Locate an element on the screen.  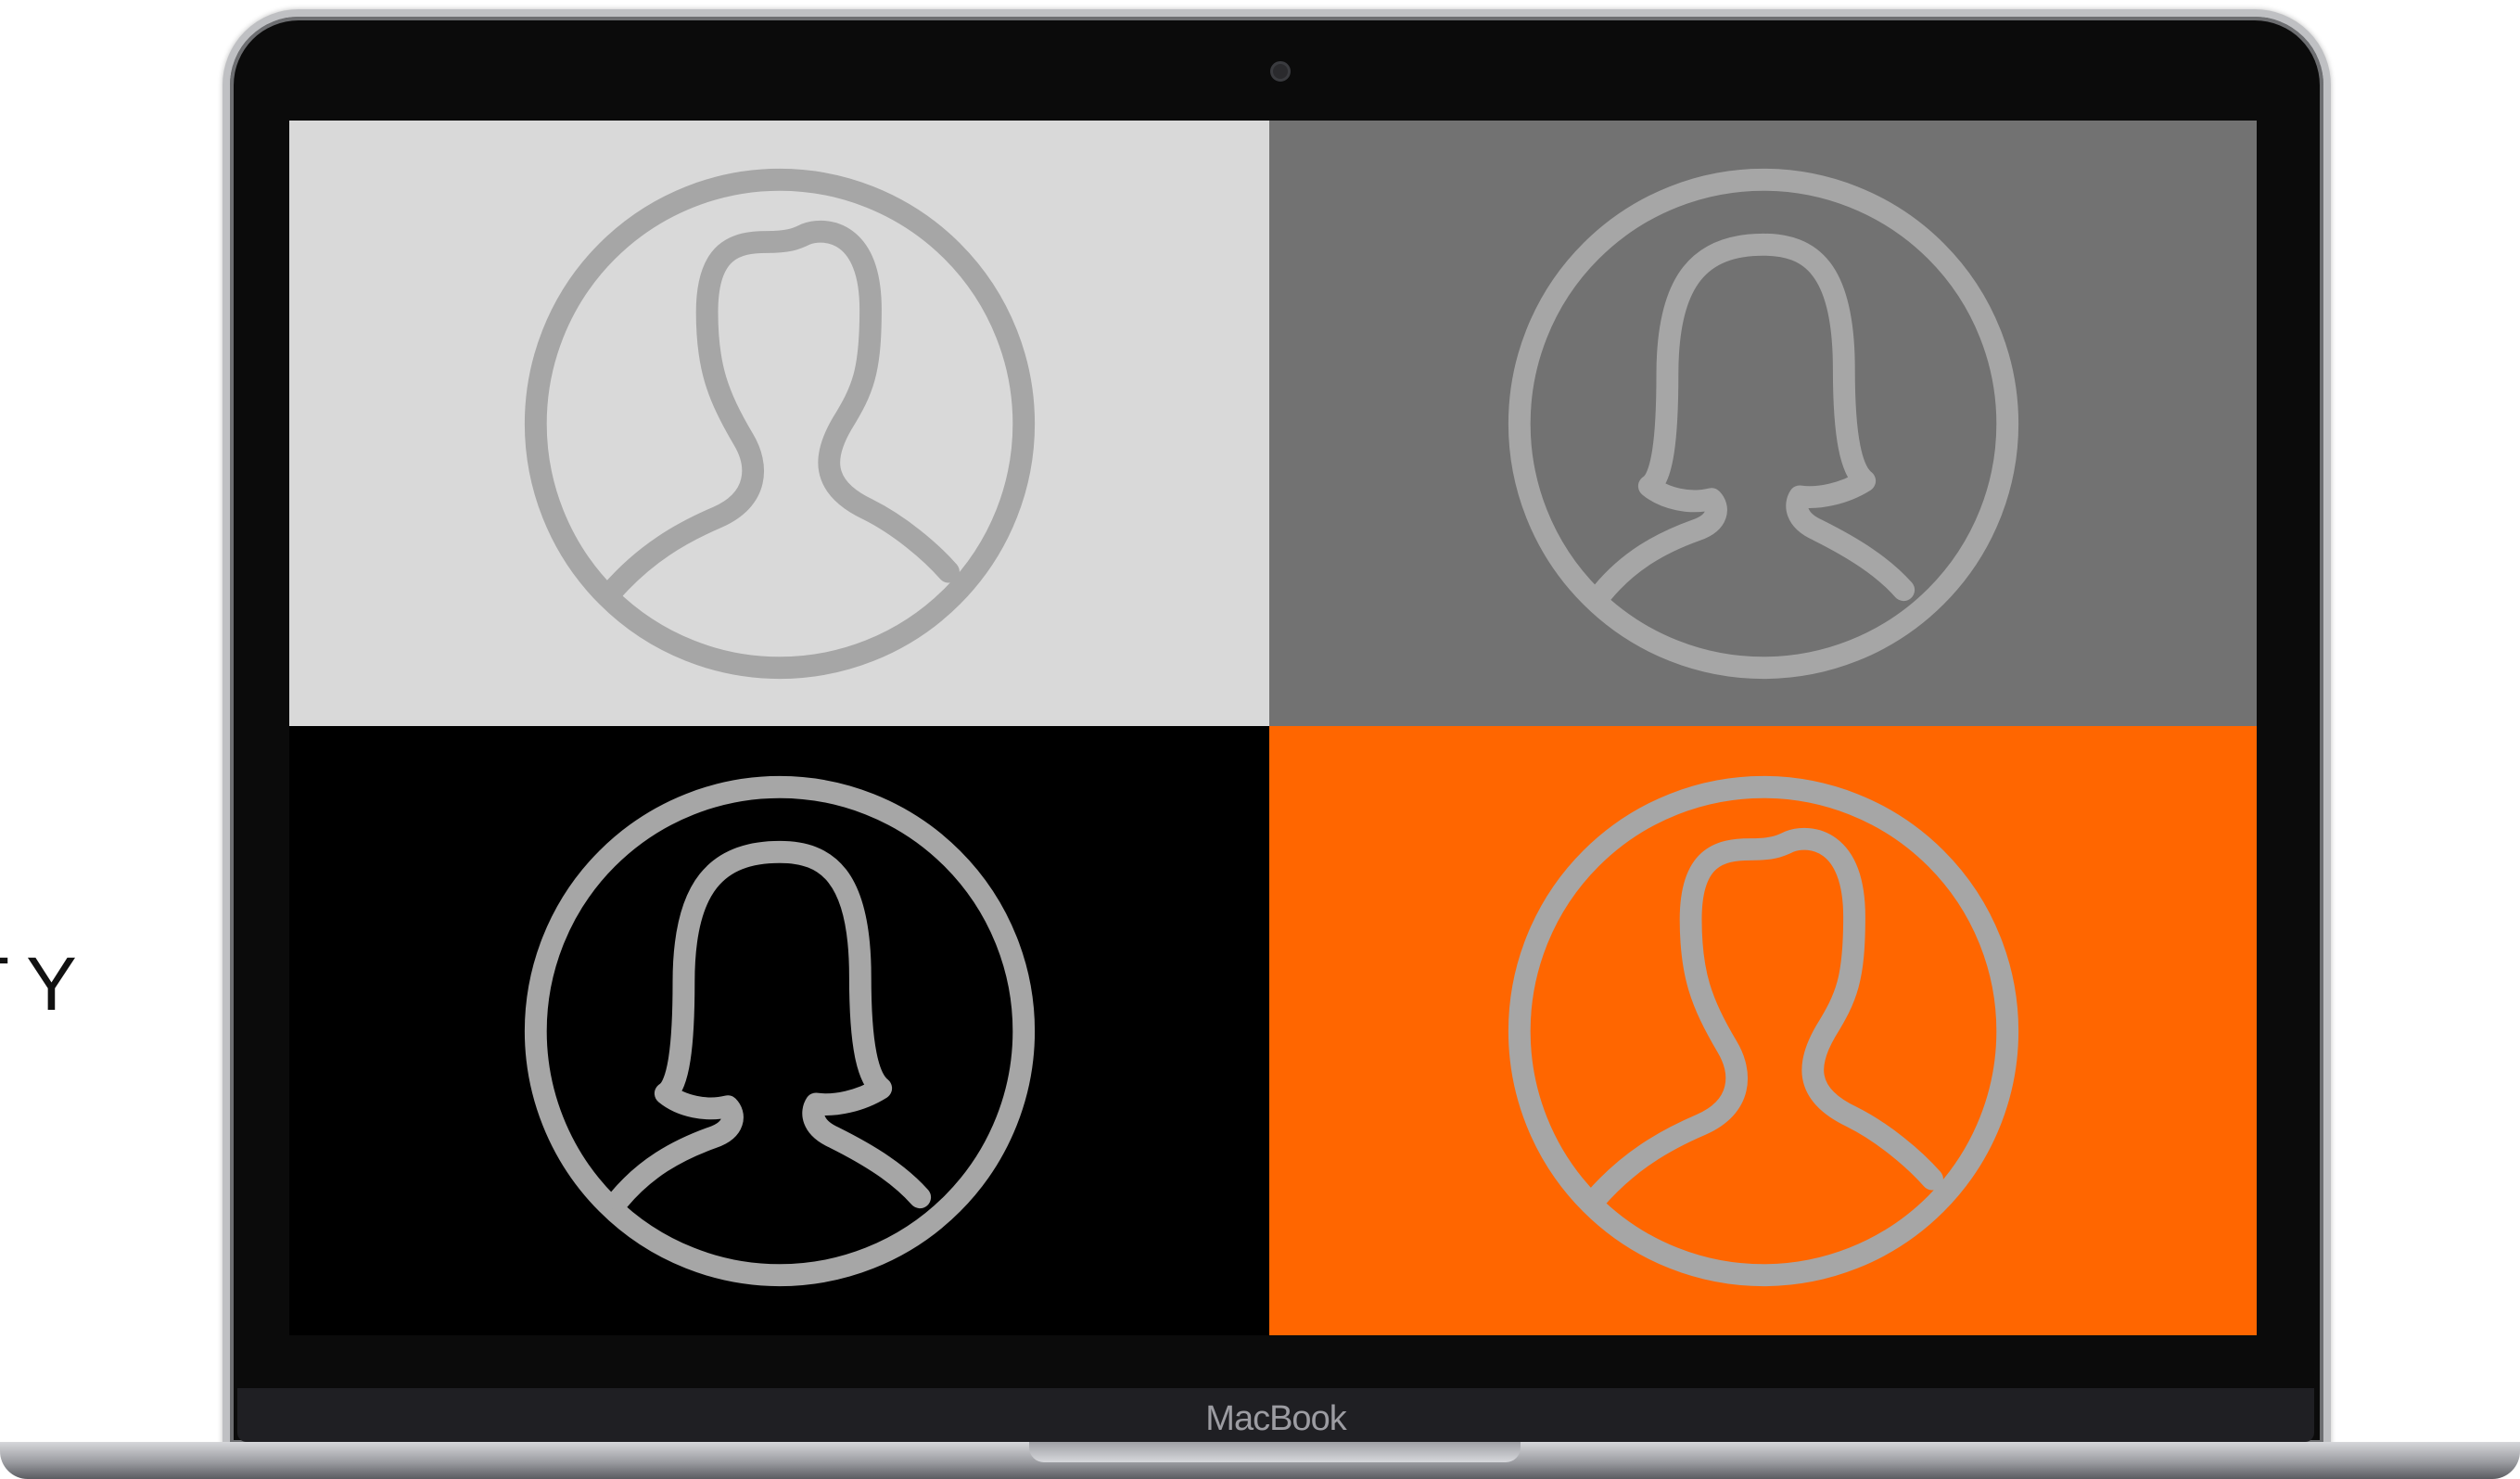
brand-label: MacBook is located at coordinates (1275, 1418).